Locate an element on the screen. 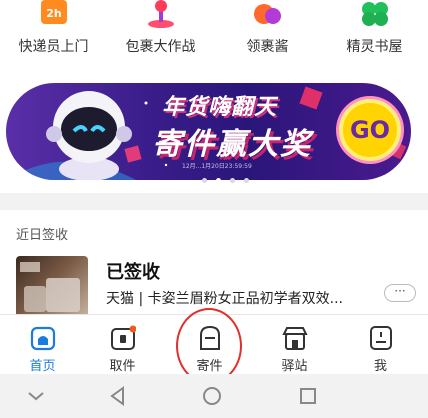 The height and width of the screenshot is (418, 428). bottom-tab-bar: 首页 取件 寄件 驿站 我 is located at coordinates (214, 344).